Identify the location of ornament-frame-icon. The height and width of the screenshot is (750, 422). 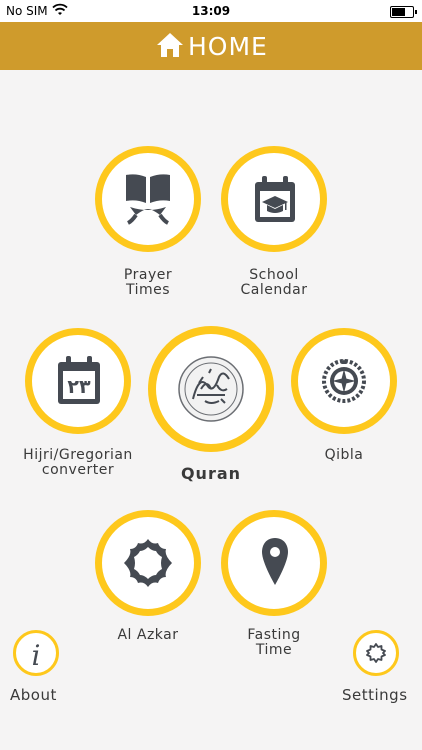
(148, 563).